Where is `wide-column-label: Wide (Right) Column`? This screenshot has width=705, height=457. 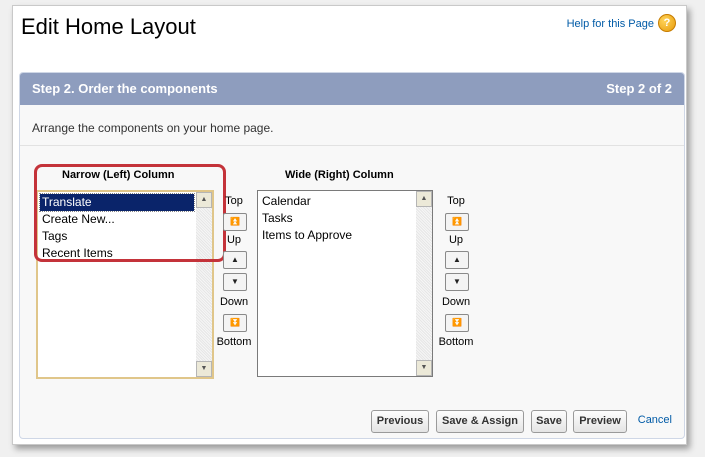 wide-column-label: Wide (Right) Column is located at coordinates (339, 175).